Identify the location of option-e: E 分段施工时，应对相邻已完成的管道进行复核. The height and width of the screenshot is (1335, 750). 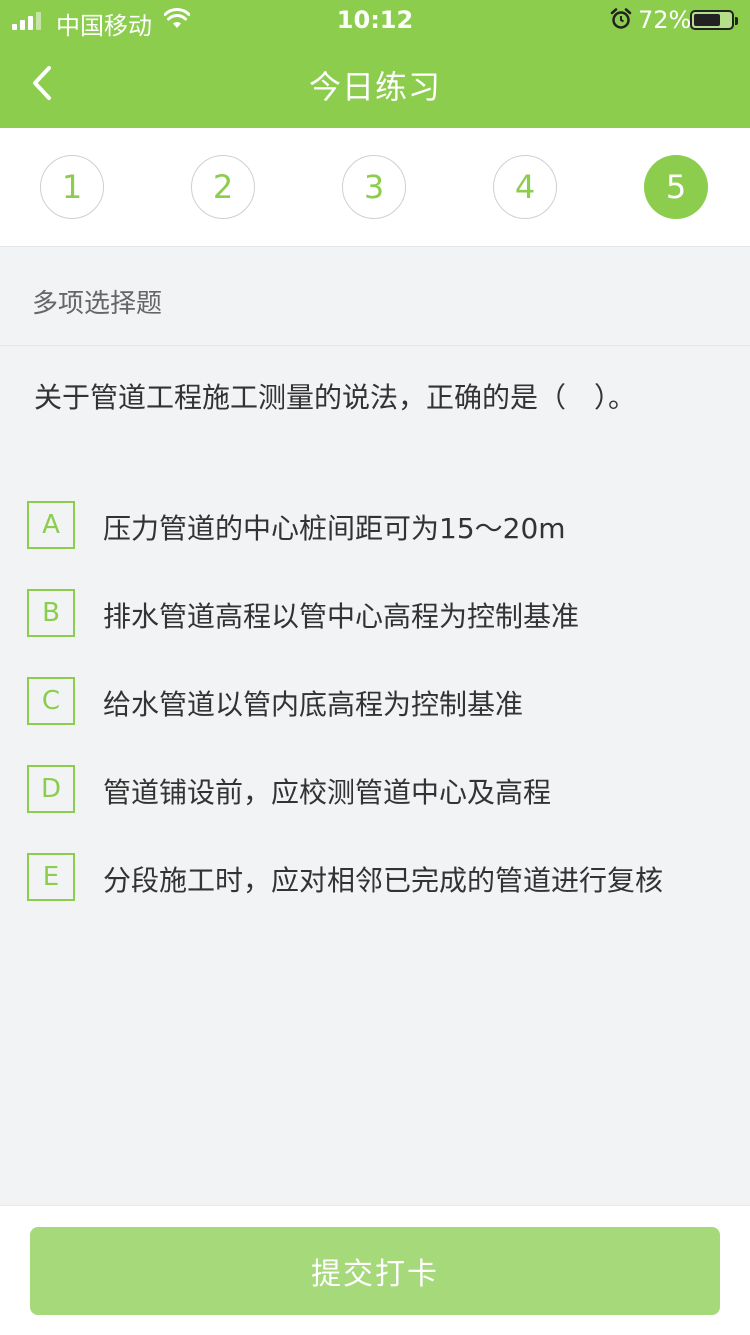
(377, 877).